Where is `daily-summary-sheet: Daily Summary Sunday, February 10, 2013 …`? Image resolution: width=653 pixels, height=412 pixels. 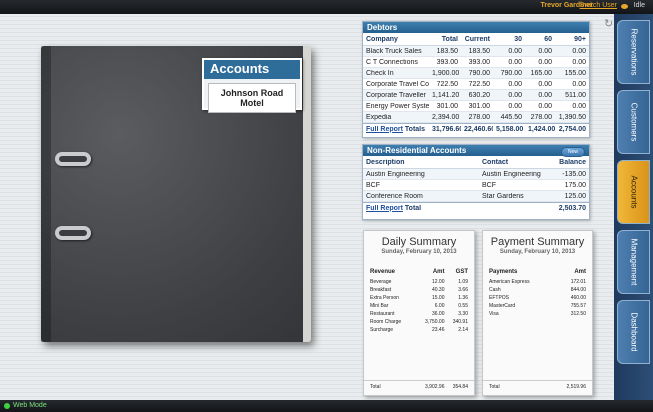 daily-summary-sheet: Daily Summary Sunday, February 10, 2013 … is located at coordinates (419, 313).